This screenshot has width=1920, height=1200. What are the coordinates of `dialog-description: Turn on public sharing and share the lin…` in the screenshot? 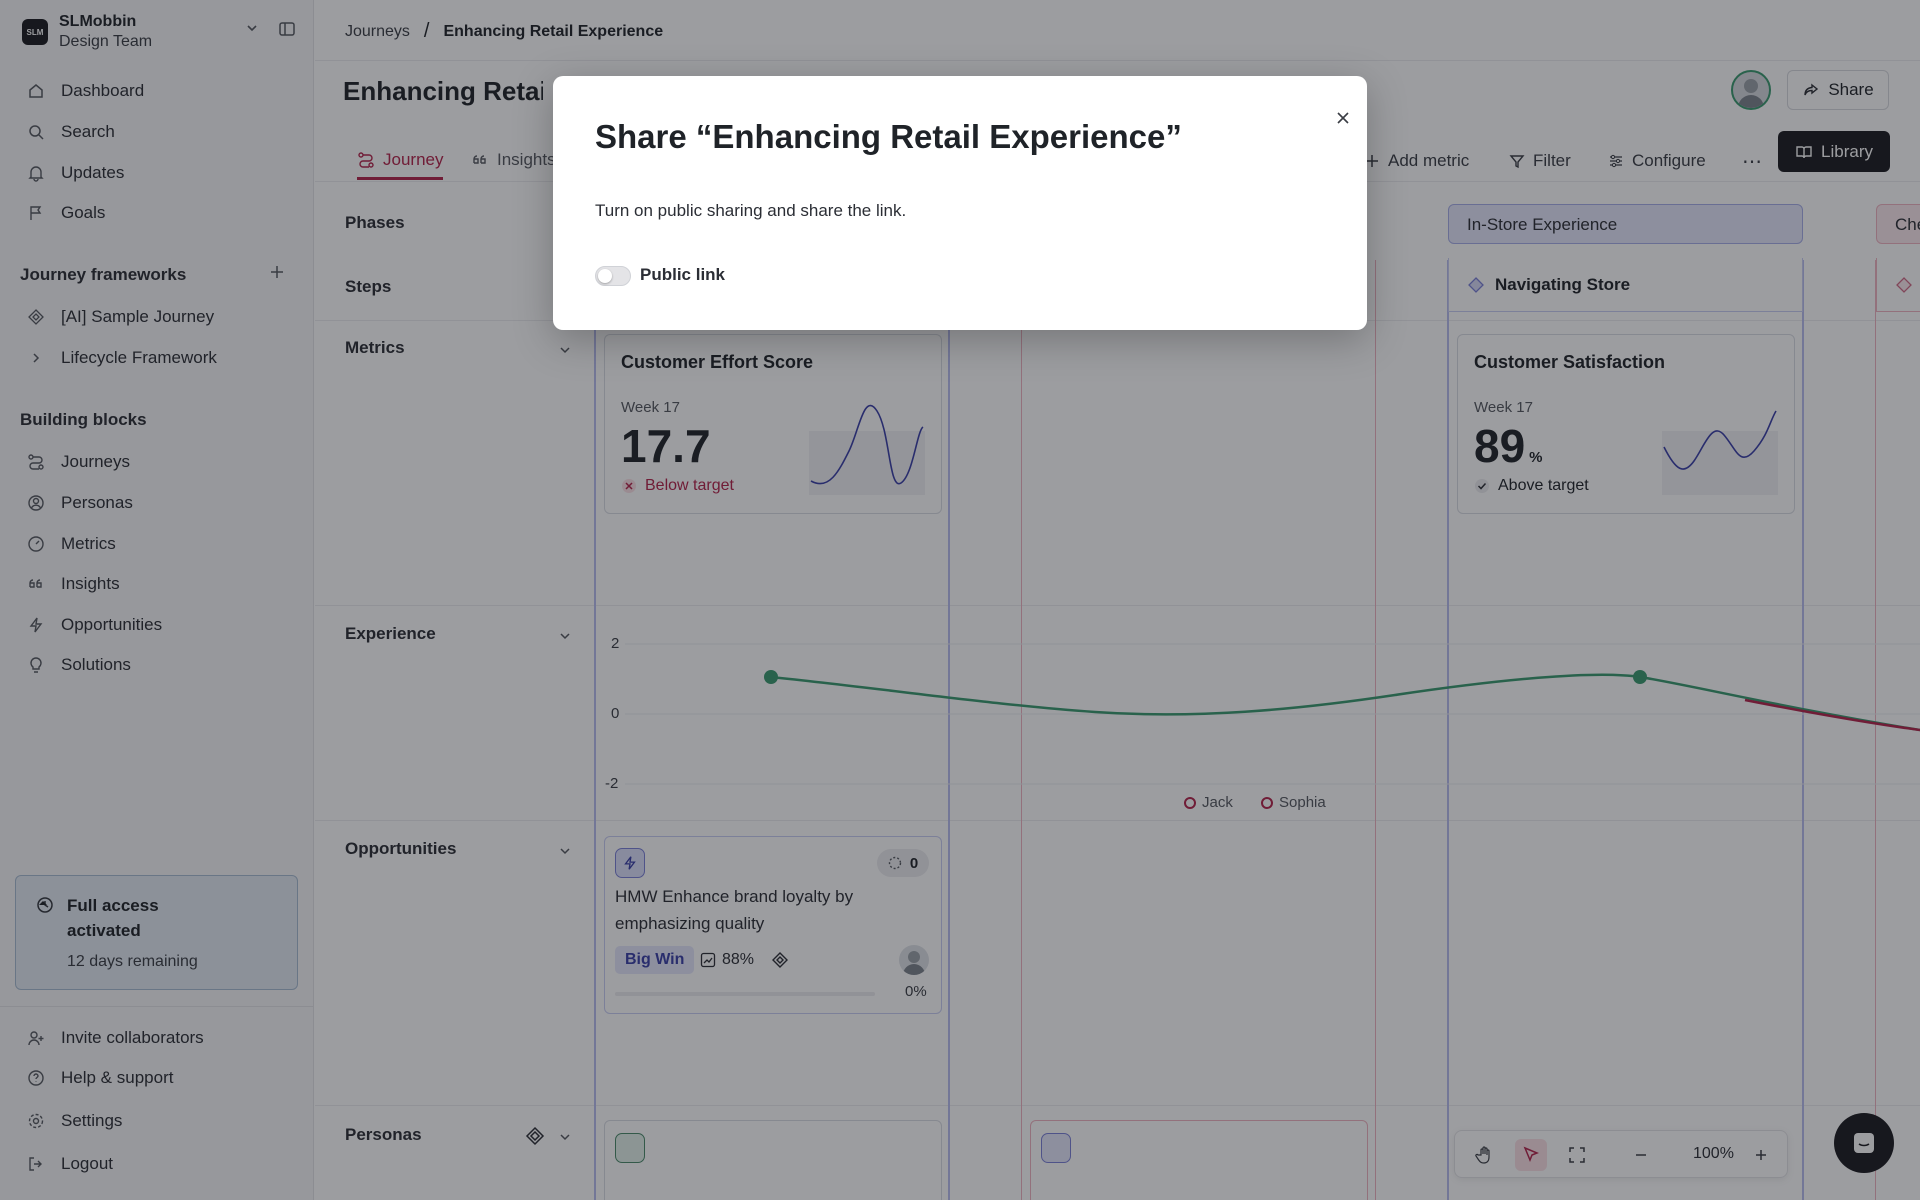 It's located at (751, 210).